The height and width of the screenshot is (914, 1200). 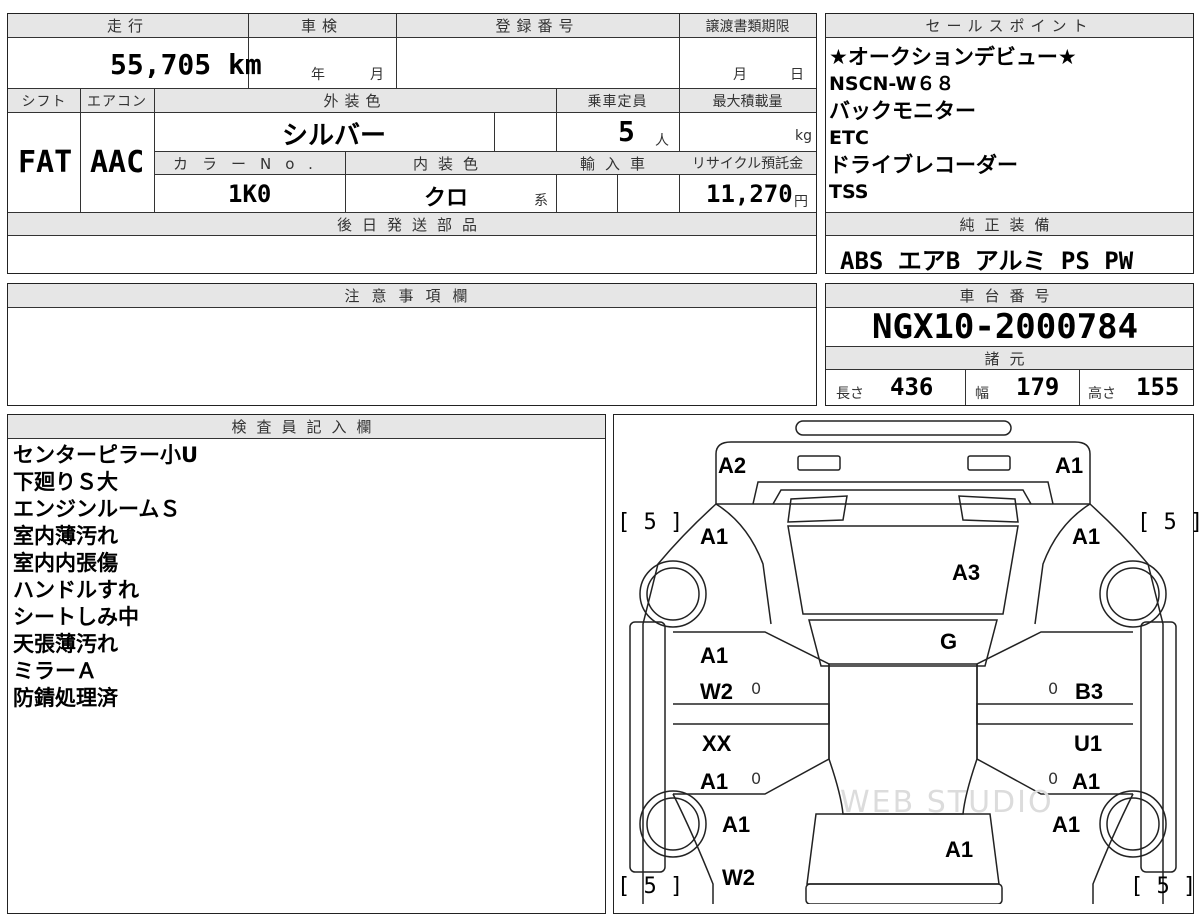 What do you see at coordinates (377, 75) in the screenshot?
I see `shaken-month: 月` at bounding box center [377, 75].